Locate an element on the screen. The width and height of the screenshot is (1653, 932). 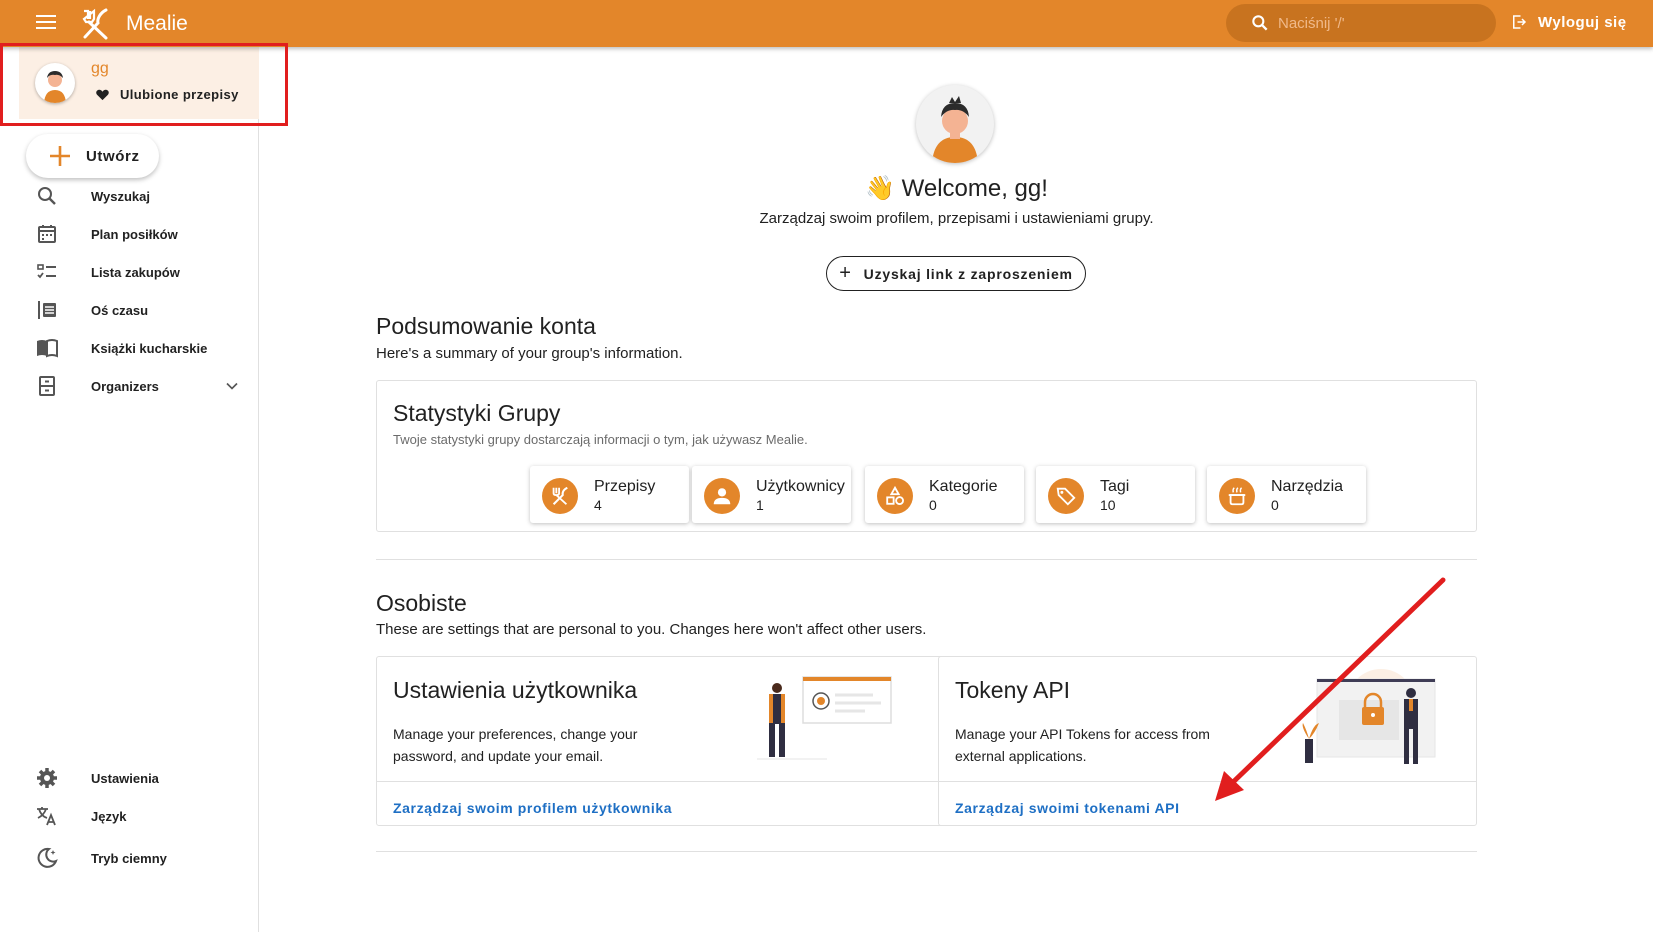
welcome-text: Welcome, gg! is located at coordinates (974, 188).